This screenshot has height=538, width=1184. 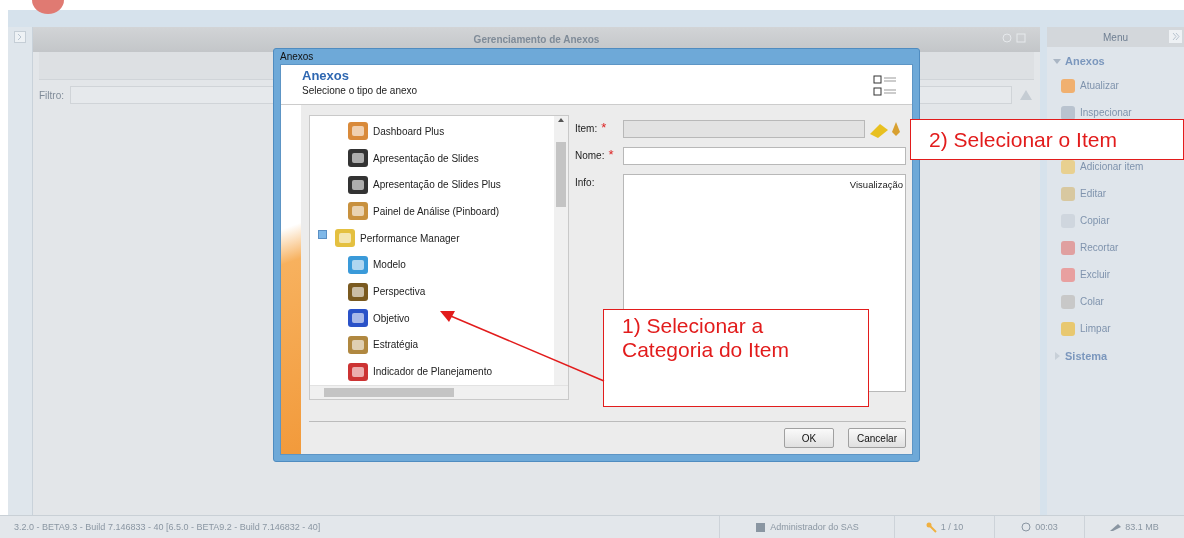 What do you see at coordinates (1026, 527) in the screenshot?
I see `clock-icon` at bounding box center [1026, 527].